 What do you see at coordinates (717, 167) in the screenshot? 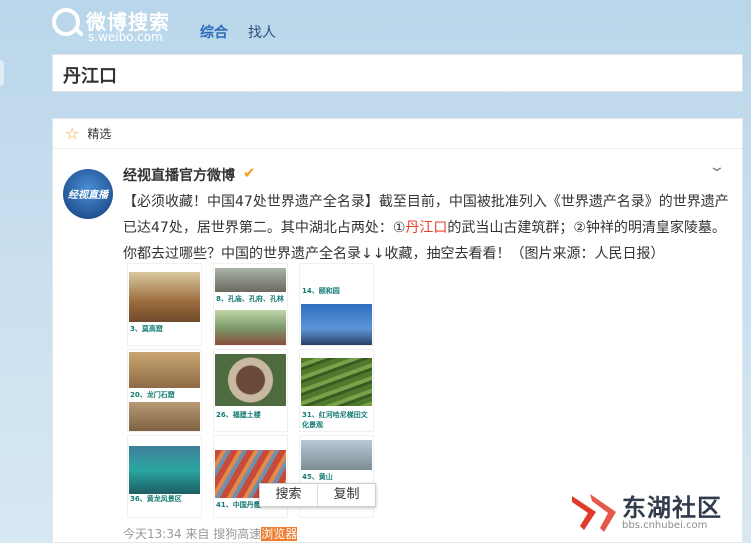
I see `chevron-down-icon: ⌄` at bounding box center [717, 167].